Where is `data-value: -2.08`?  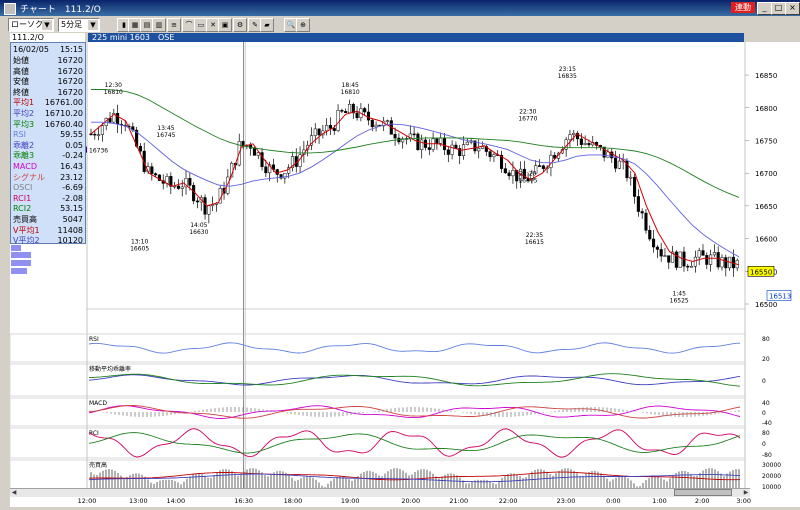
data-value: -2.08 is located at coordinates (72, 198).